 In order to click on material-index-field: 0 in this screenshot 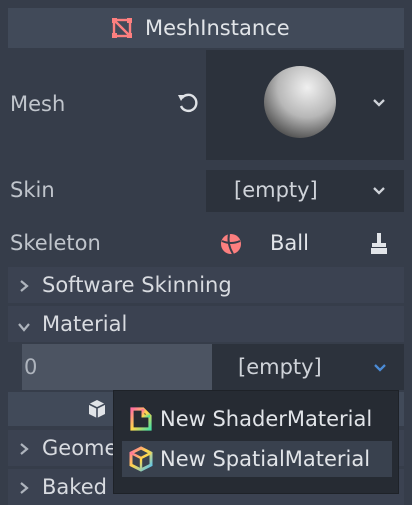, I will do `click(117, 367)`.